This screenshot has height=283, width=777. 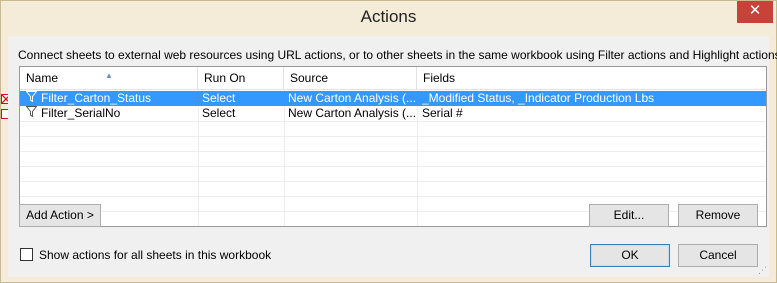 I want to click on column-header-name: ▲ Name, so click(x=109, y=78).